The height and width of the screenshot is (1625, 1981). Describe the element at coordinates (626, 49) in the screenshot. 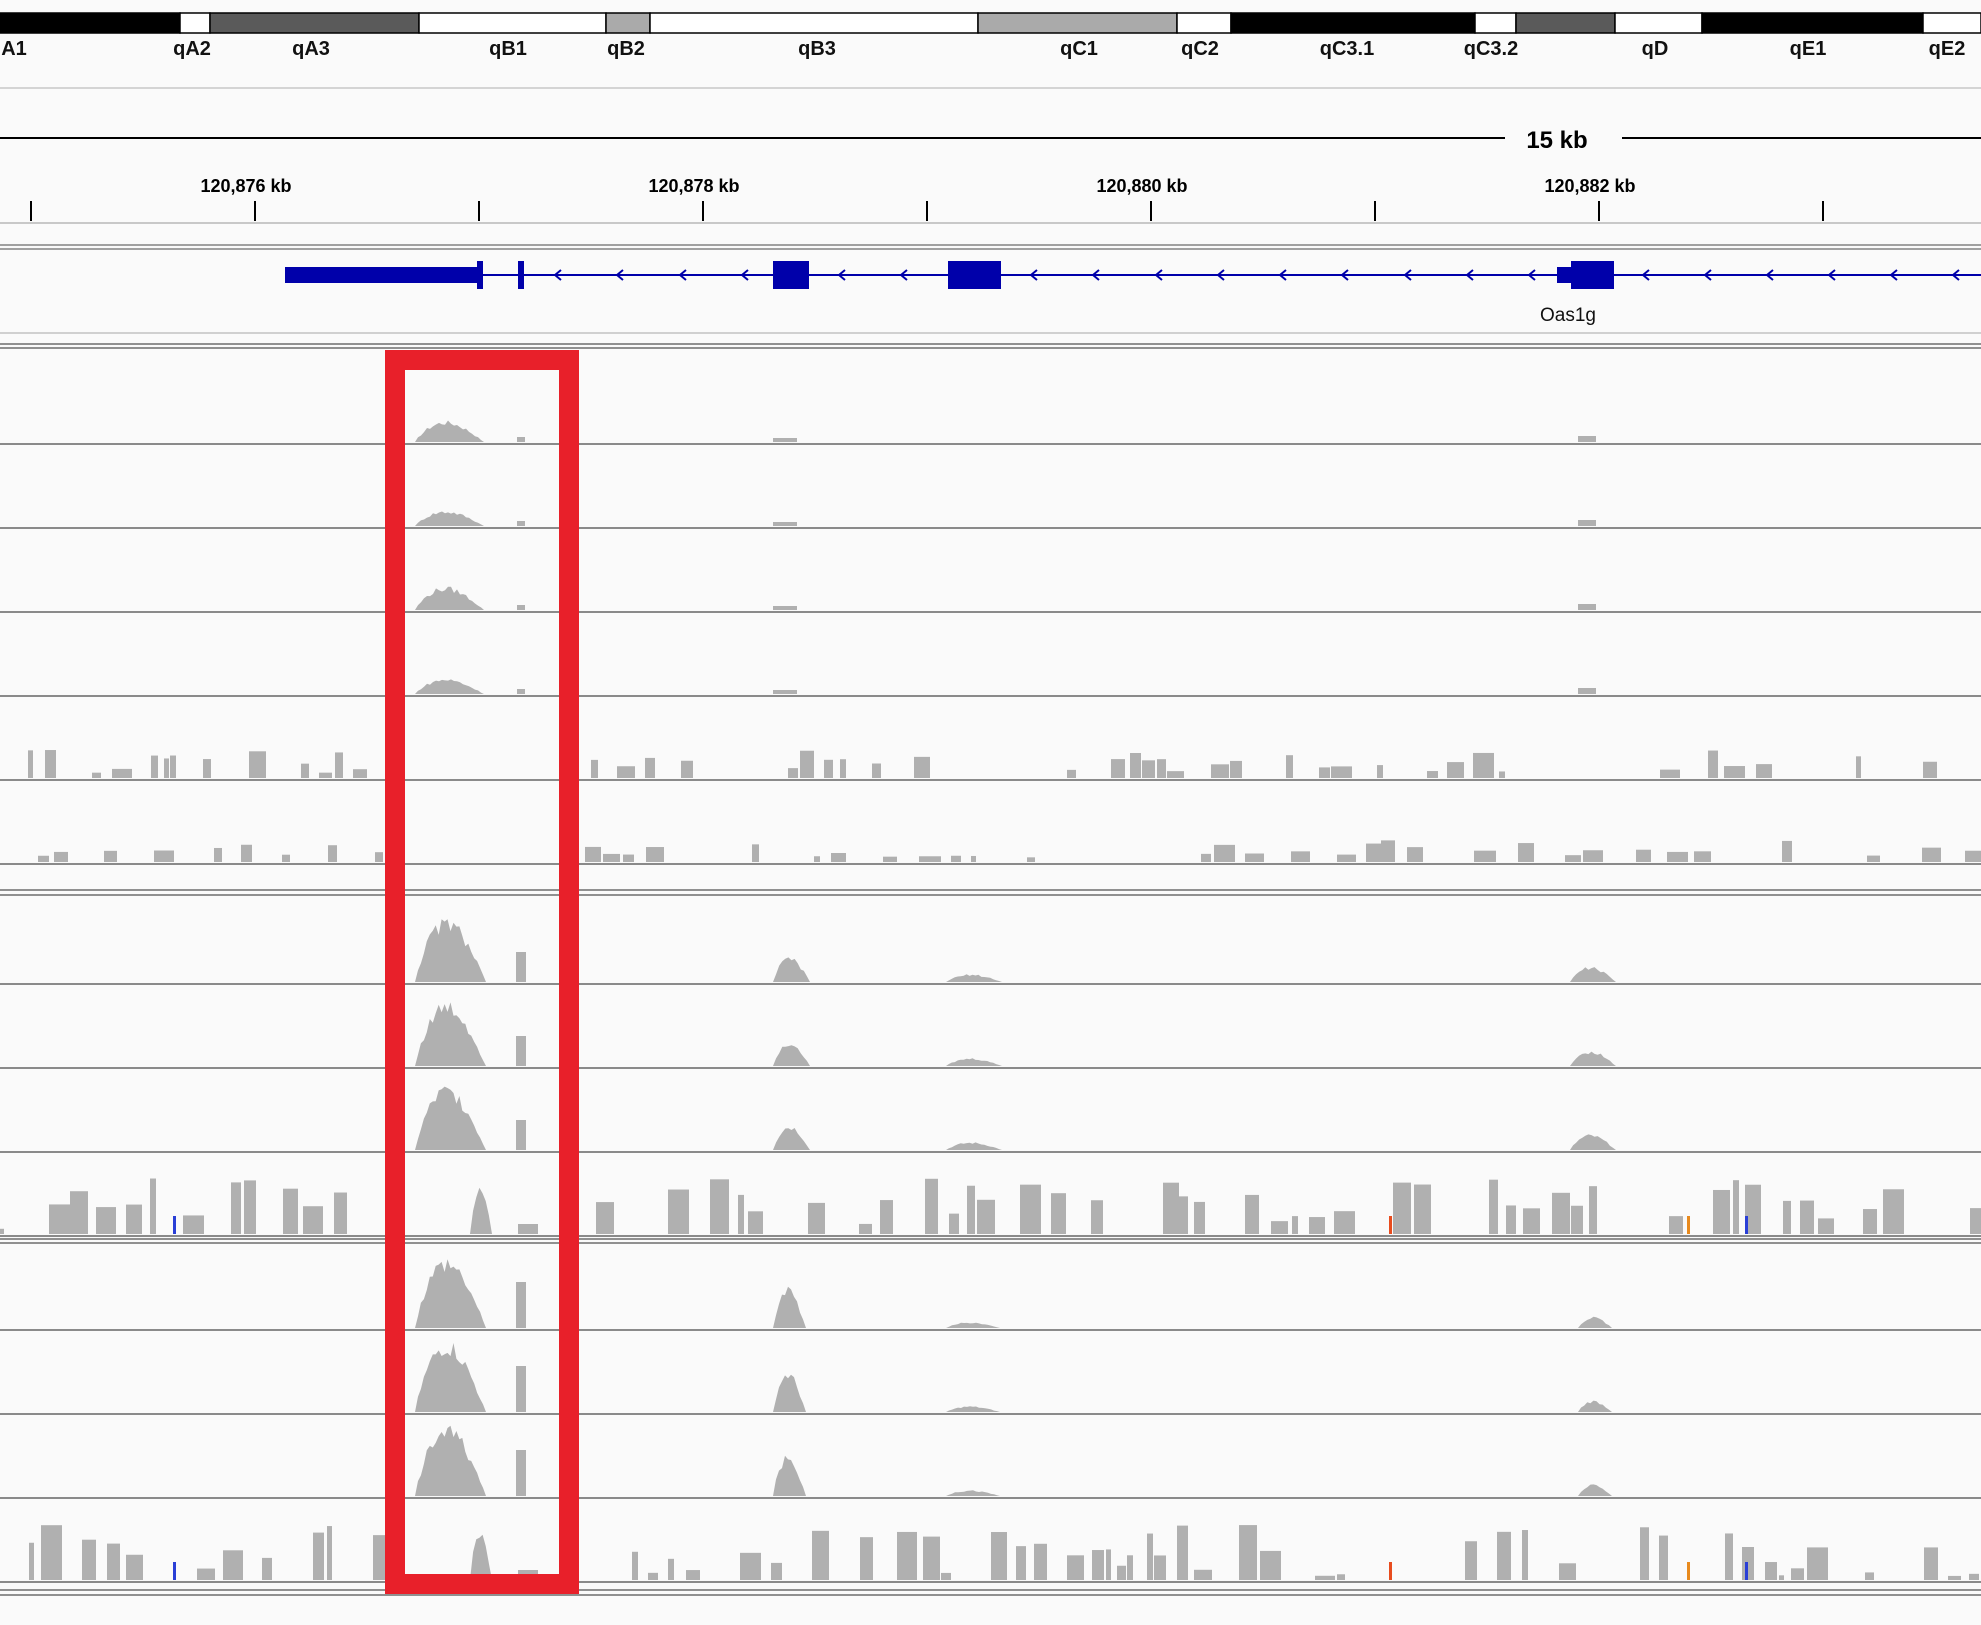

I see `band-label-qb2: qB2` at that location.